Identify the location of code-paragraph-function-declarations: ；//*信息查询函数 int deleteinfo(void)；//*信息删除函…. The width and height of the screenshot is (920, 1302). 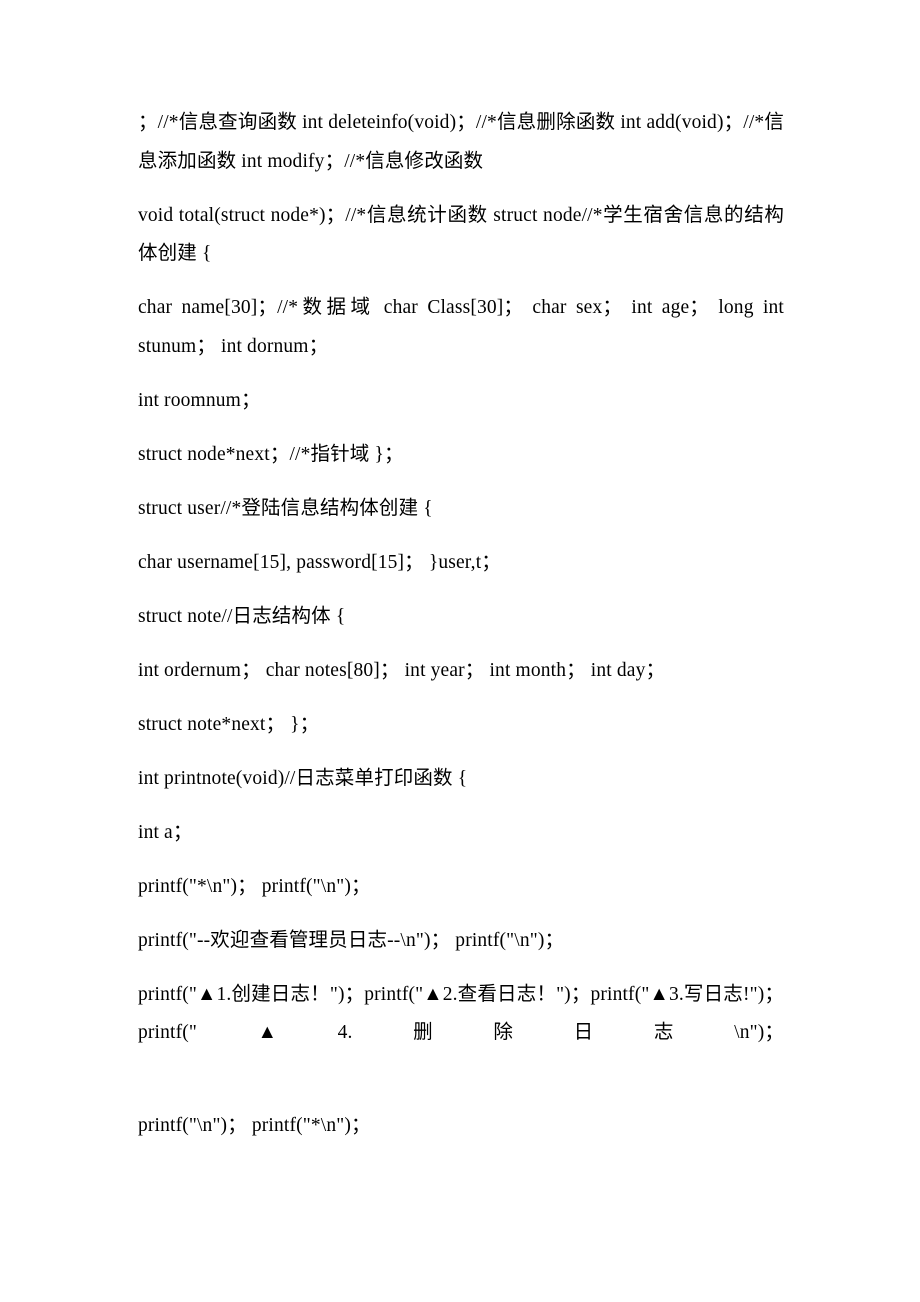
(461, 142).